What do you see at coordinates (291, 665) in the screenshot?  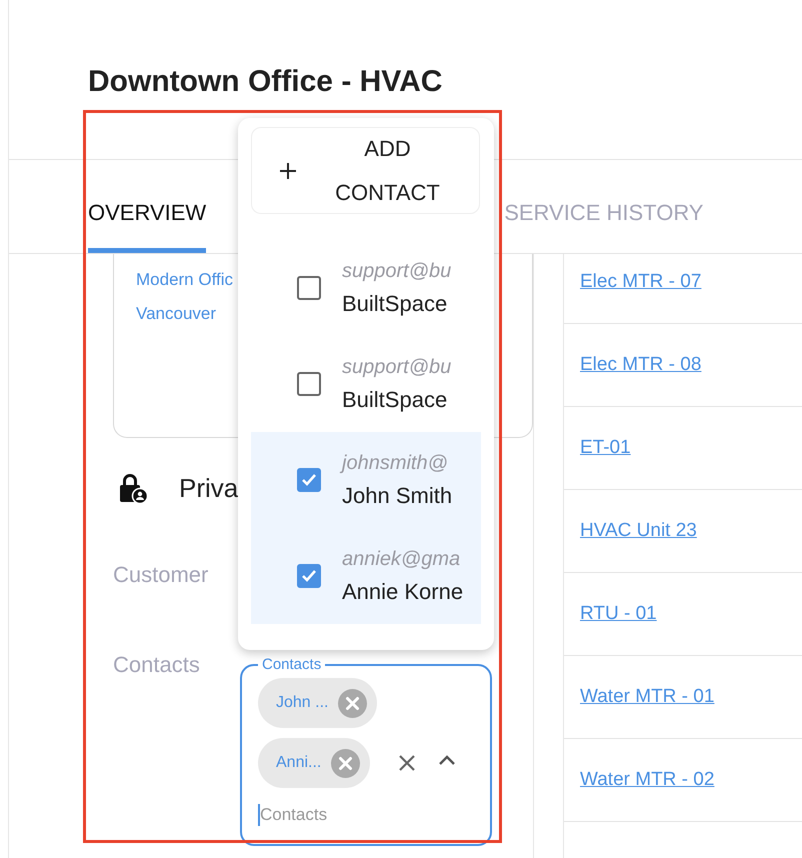 I see `field-label: Contacts` at bounding box center [291, 665].